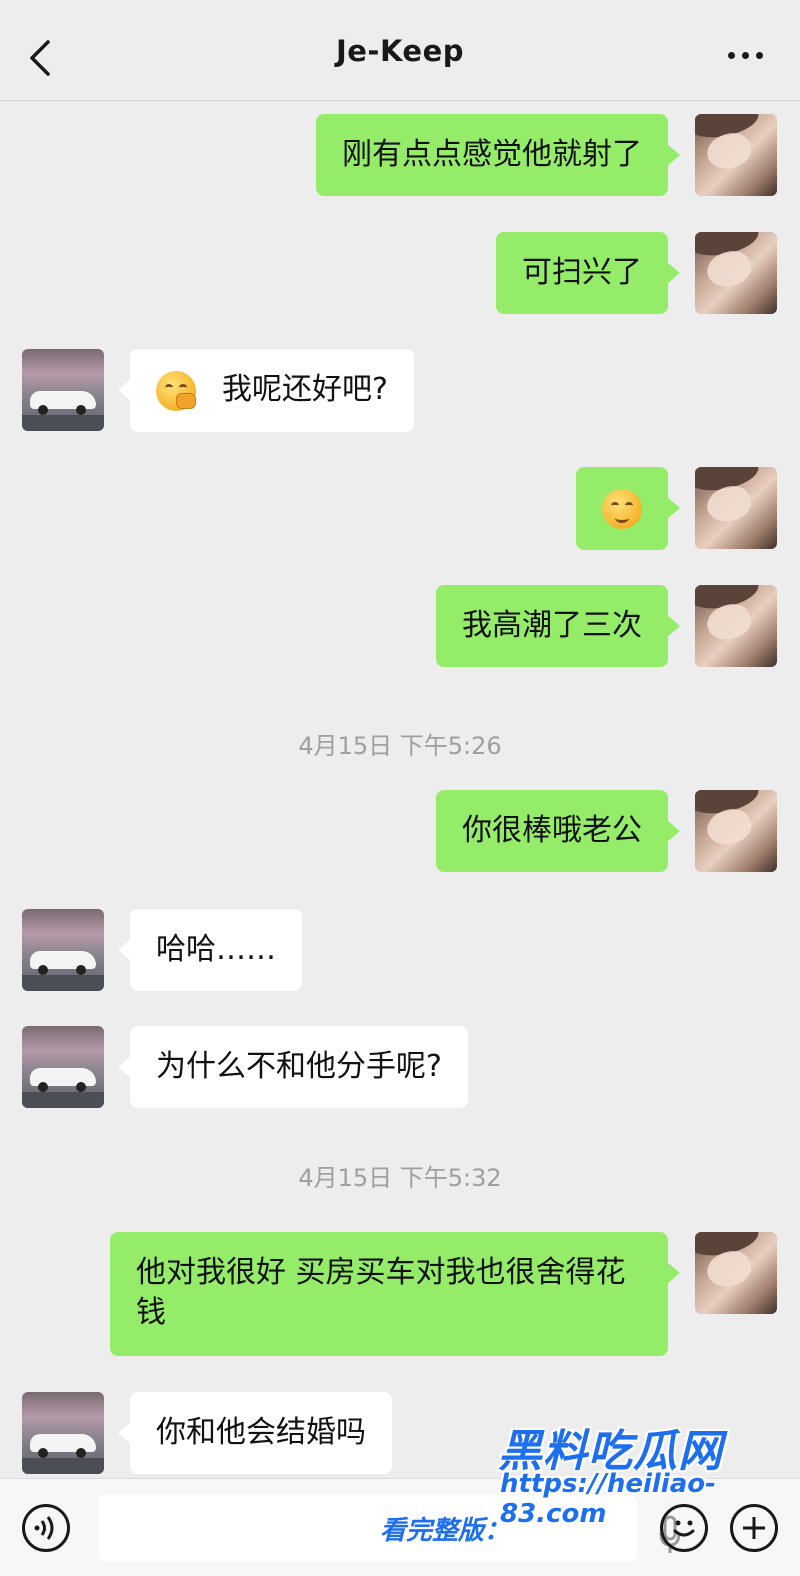 The height and width of the screenshot is (1576, 800). What do you see at coordinates (754, 1528) in the screenshot?
I see `more-actions-plus-icon` at bounding box center [754, 1528].